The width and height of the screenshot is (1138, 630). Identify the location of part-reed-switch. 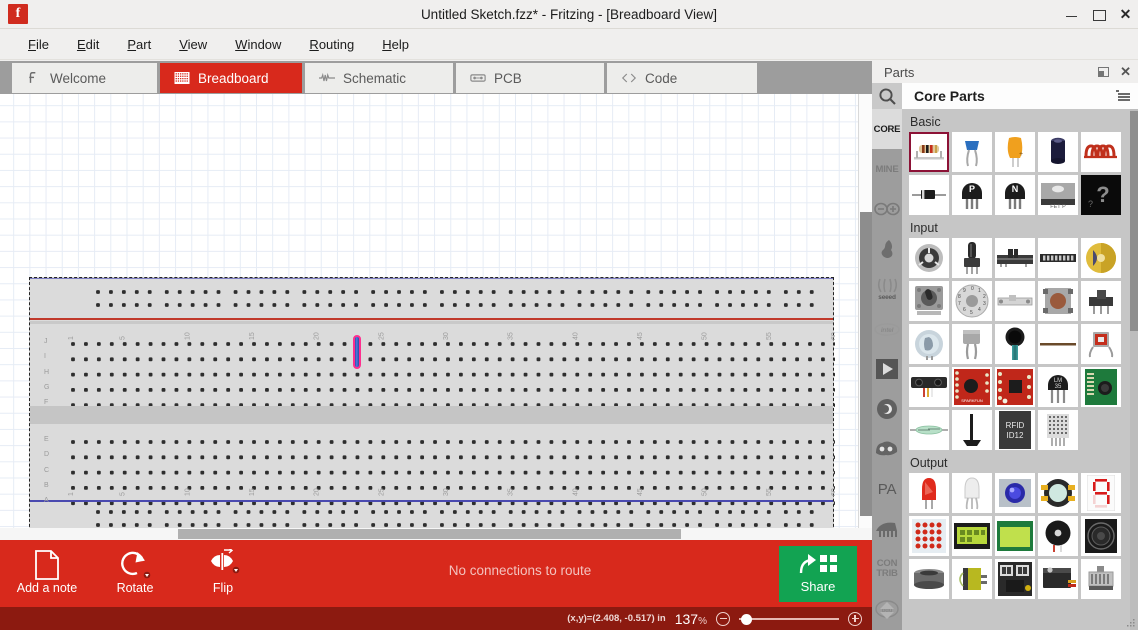
(929, 430).